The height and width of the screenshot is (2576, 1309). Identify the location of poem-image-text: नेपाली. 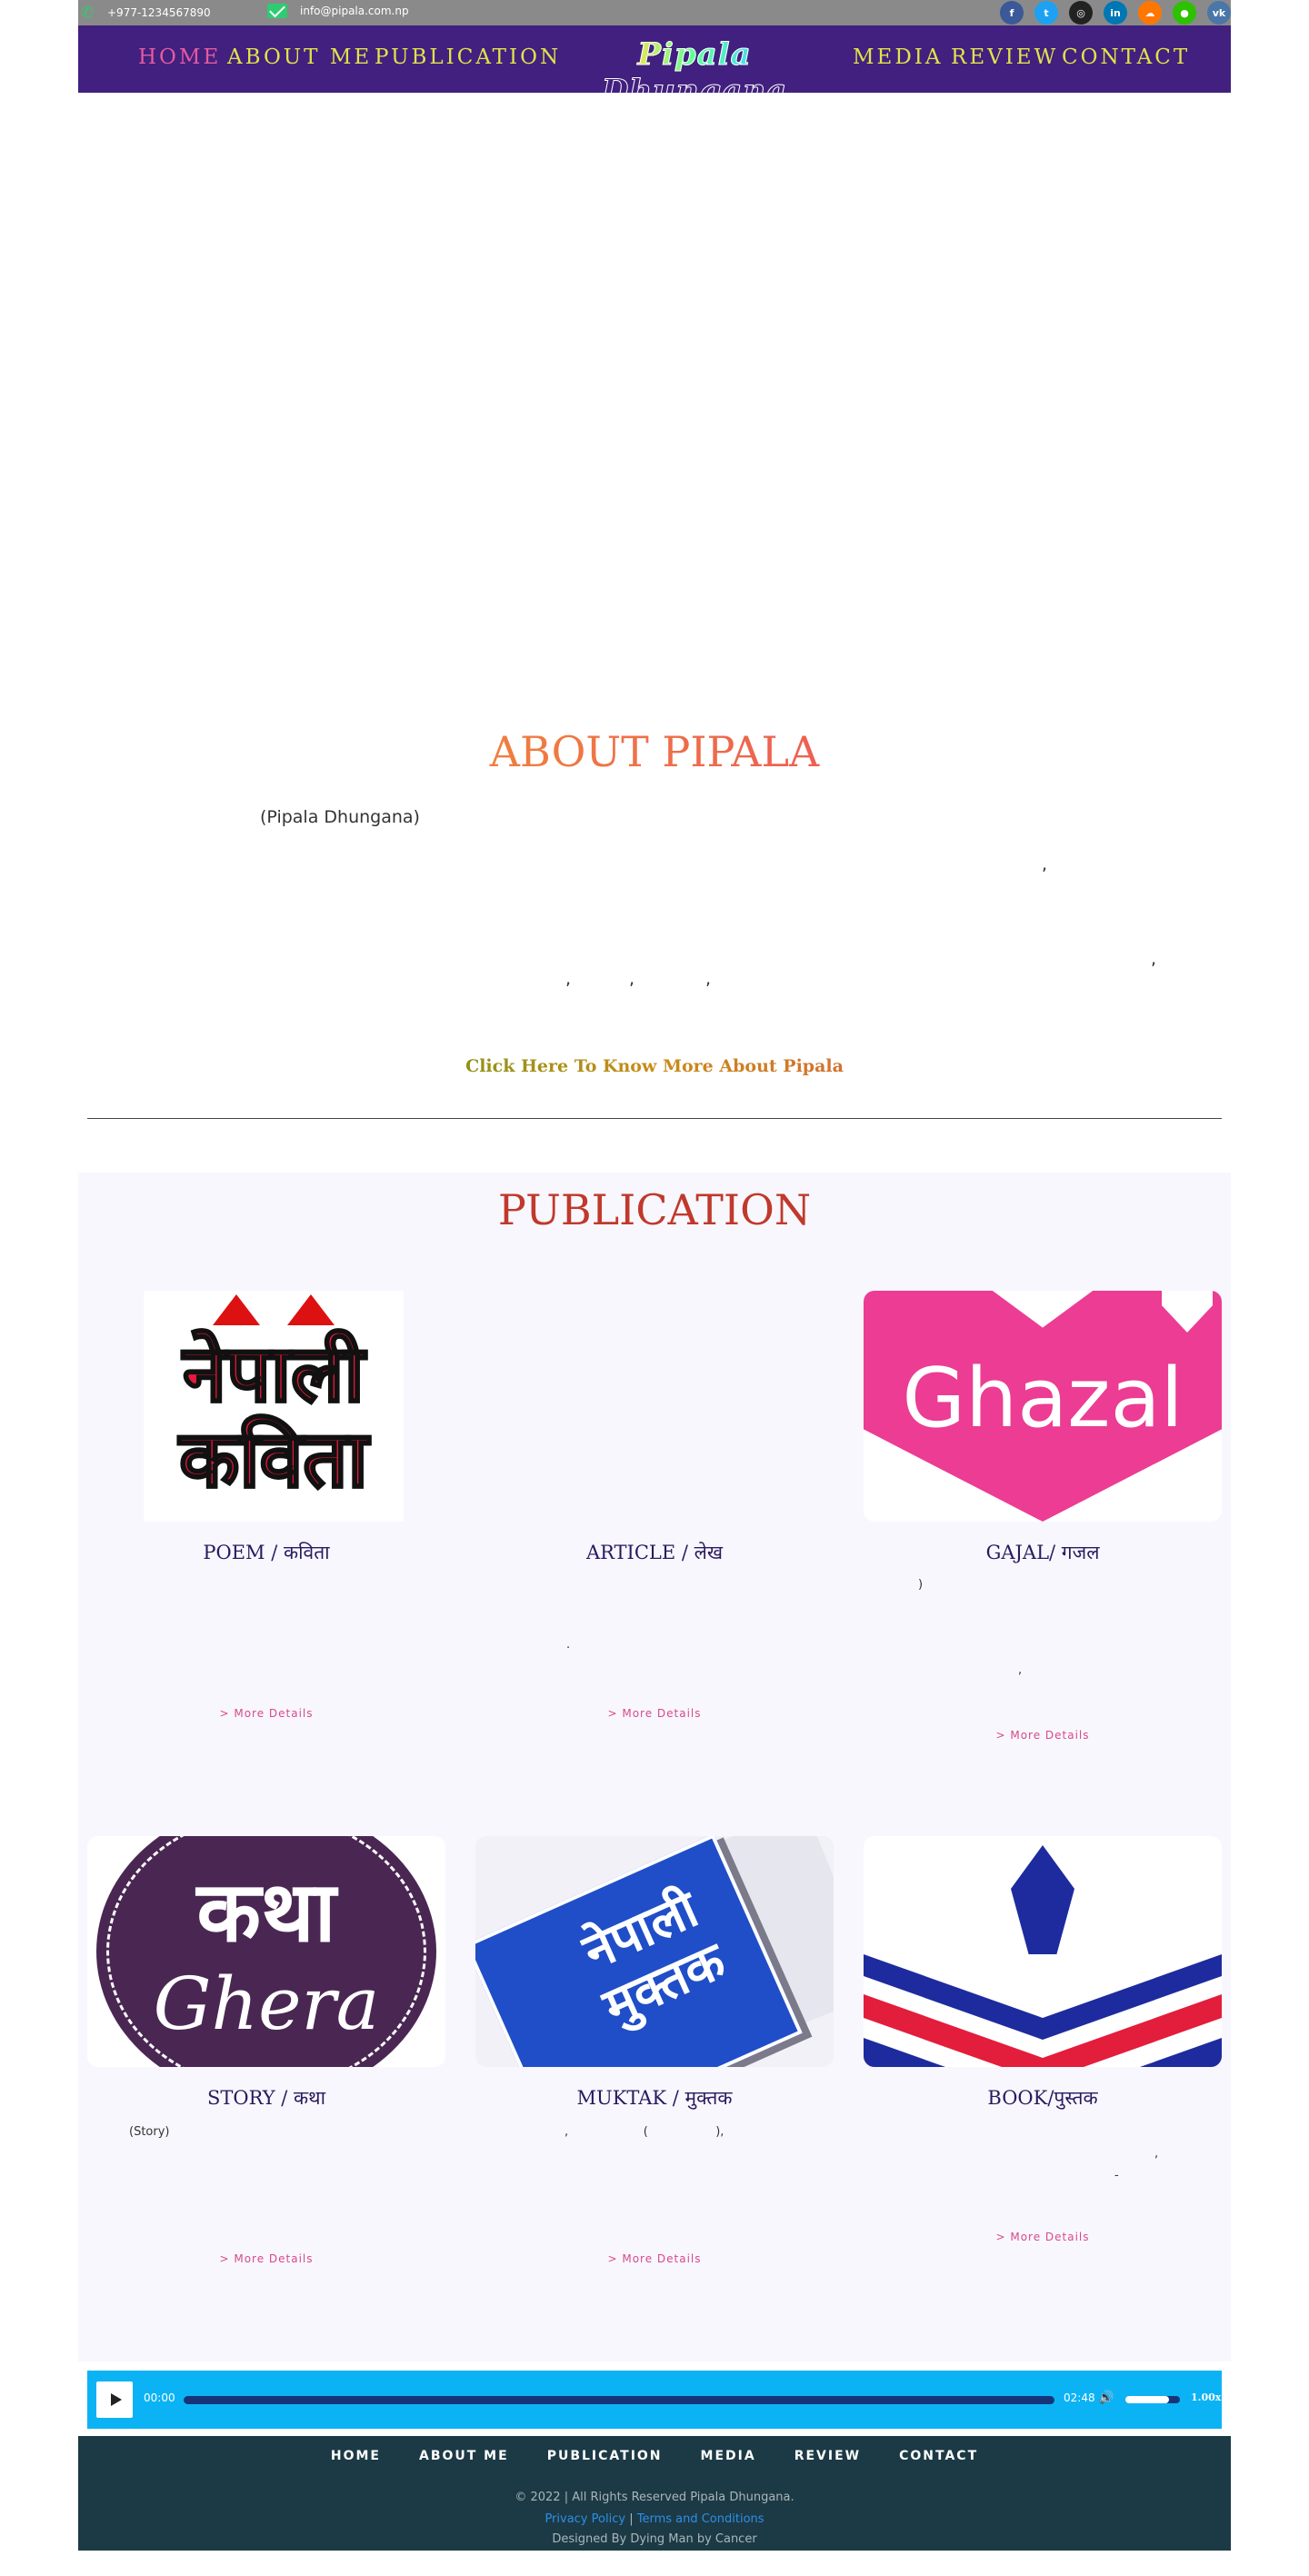
(273, 1374).